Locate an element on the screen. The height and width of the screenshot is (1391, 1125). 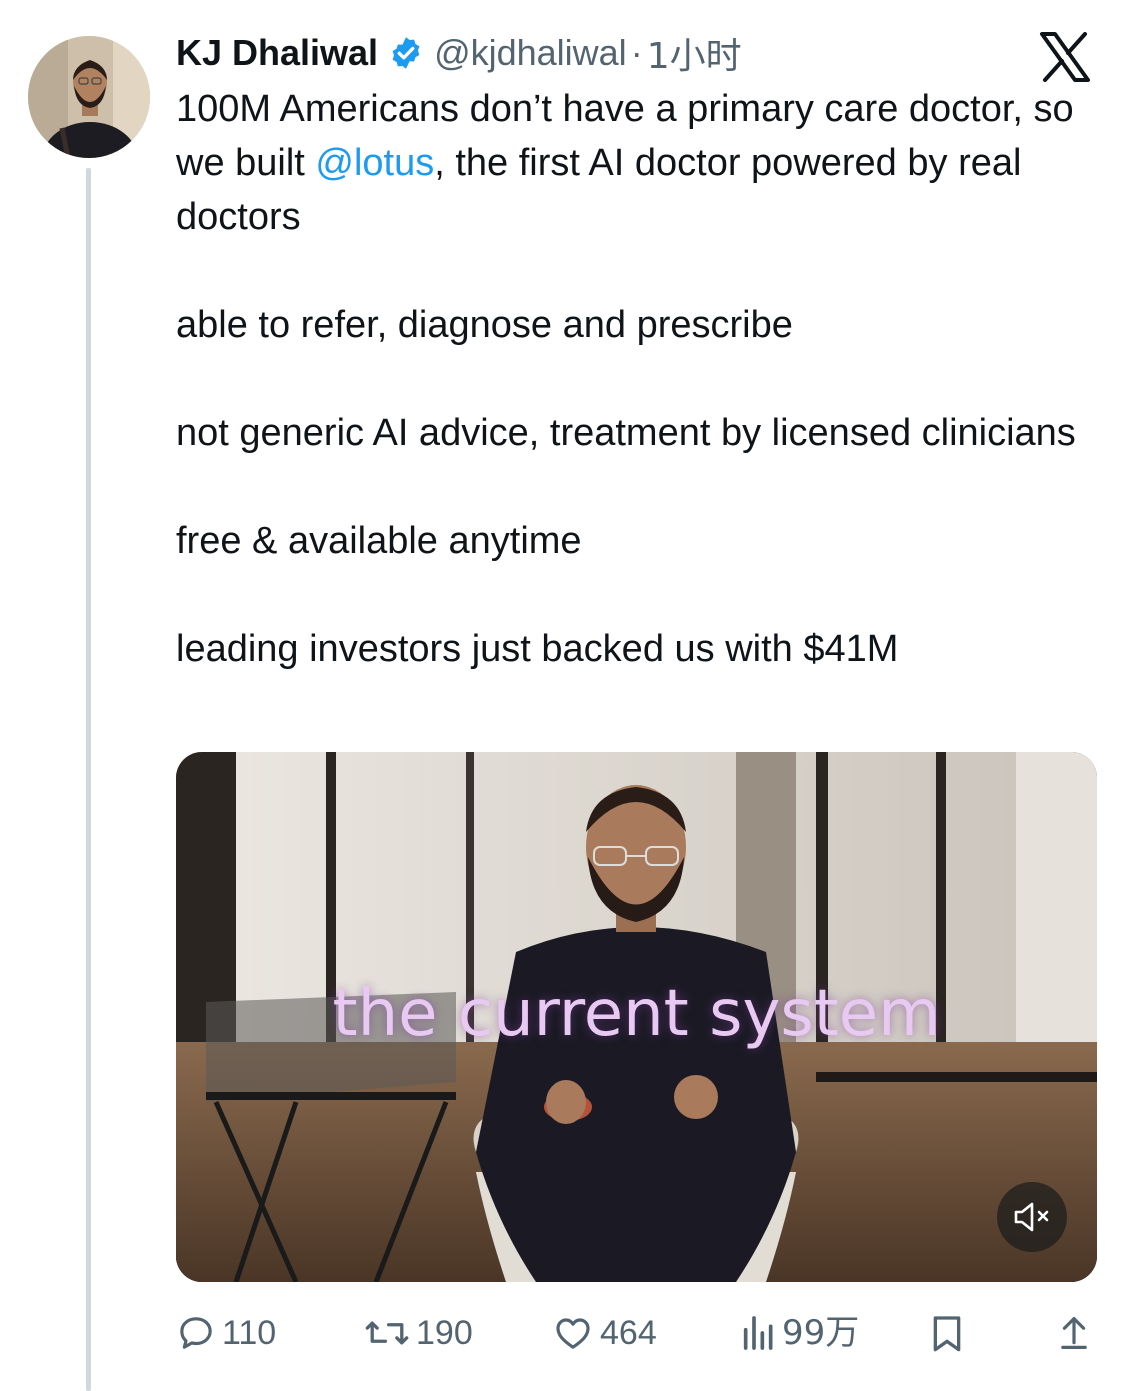
display-name: KJ Dhaliwal is located at coordinates (277, 53).